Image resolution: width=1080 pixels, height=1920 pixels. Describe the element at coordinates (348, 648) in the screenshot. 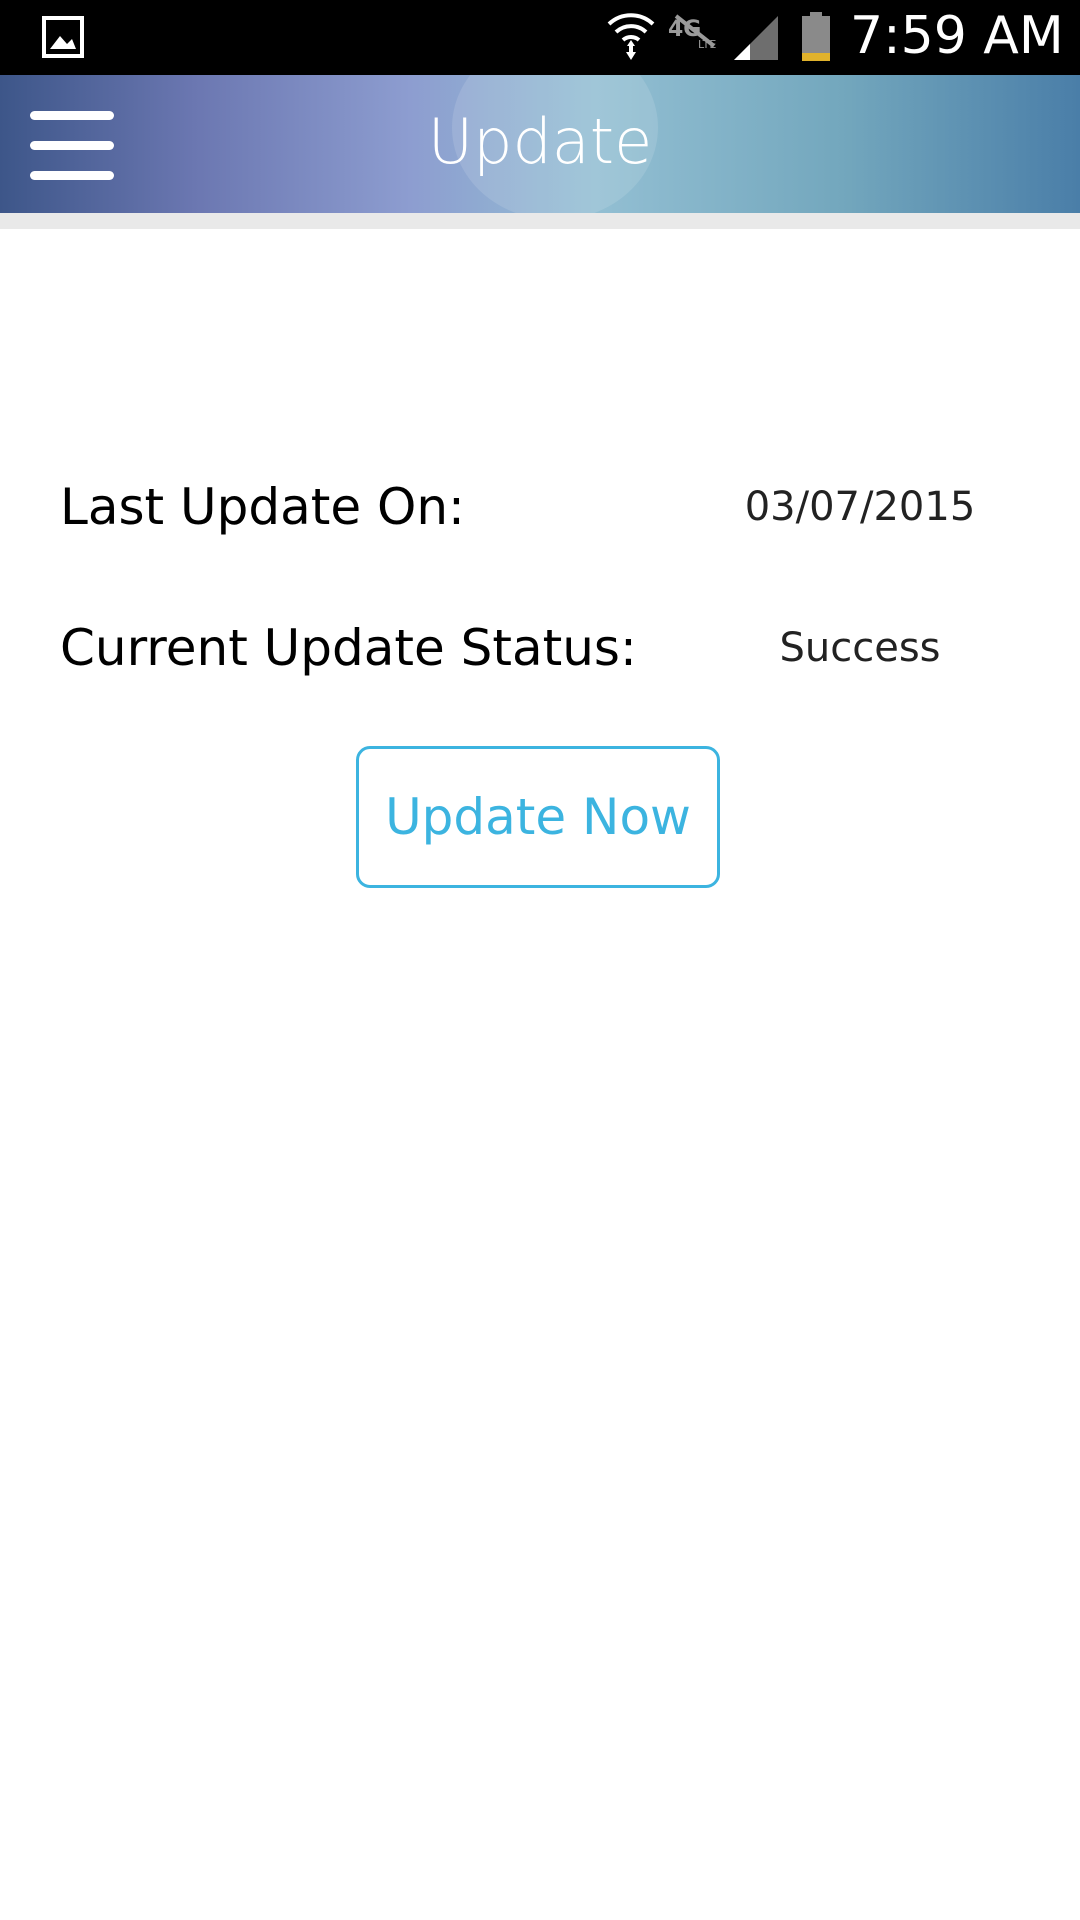

I see `update-status-label: Current Update Status:` at that location.